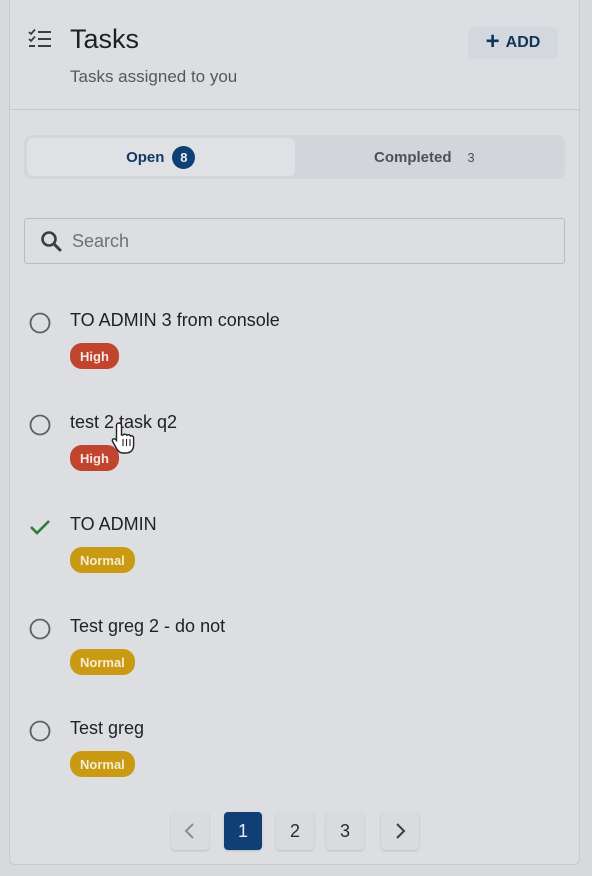 The image size is (592, 876). Describe the element at coordinates (148, 626) in the screenshot. I see `task-title: Test greg 2 - do not` at that location.